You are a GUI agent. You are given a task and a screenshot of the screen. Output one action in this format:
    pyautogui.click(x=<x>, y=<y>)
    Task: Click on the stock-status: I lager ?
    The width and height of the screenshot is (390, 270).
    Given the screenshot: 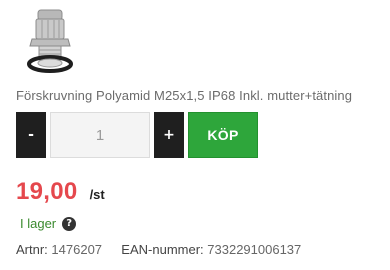 What is the action you would take?
    pyautogui.click(x=48, y=223)
    